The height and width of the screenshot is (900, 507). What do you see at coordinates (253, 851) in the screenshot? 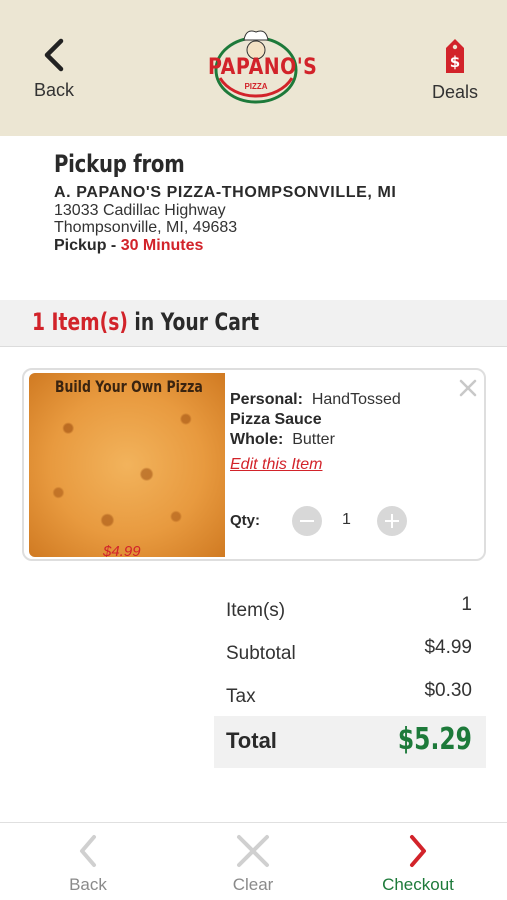
I see `close-icon` at bounding box center [253, 851].